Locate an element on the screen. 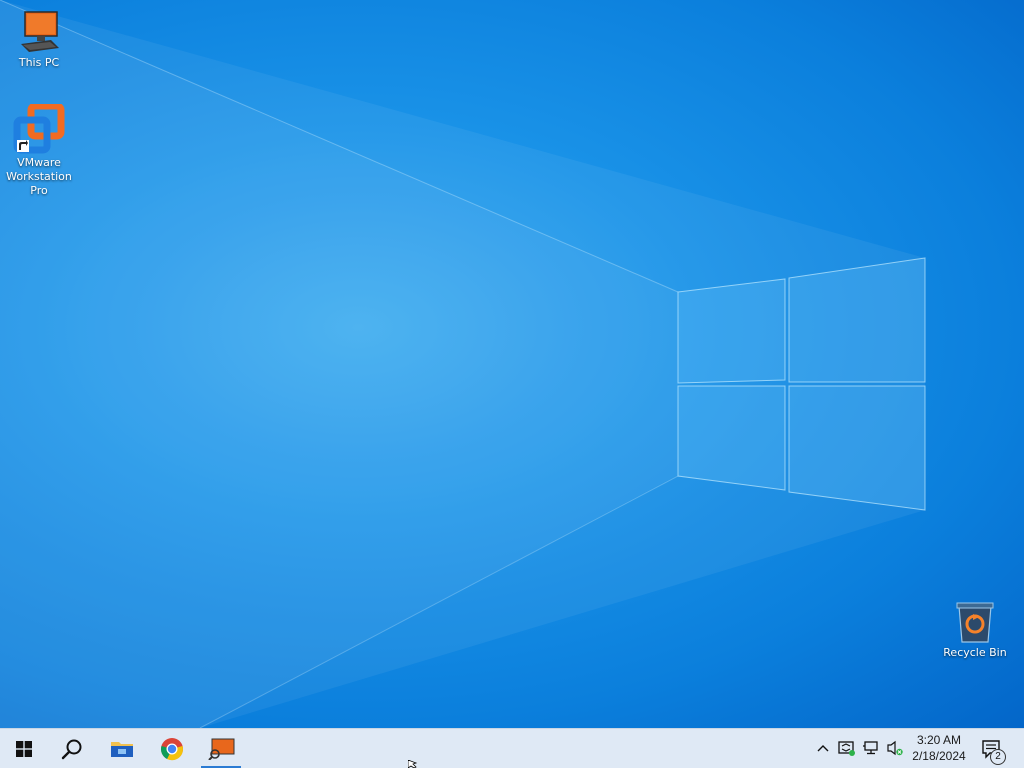 This screenshot has height=772, width=1024. notification-count-badge: 2 is located at coordinates (998, 757).